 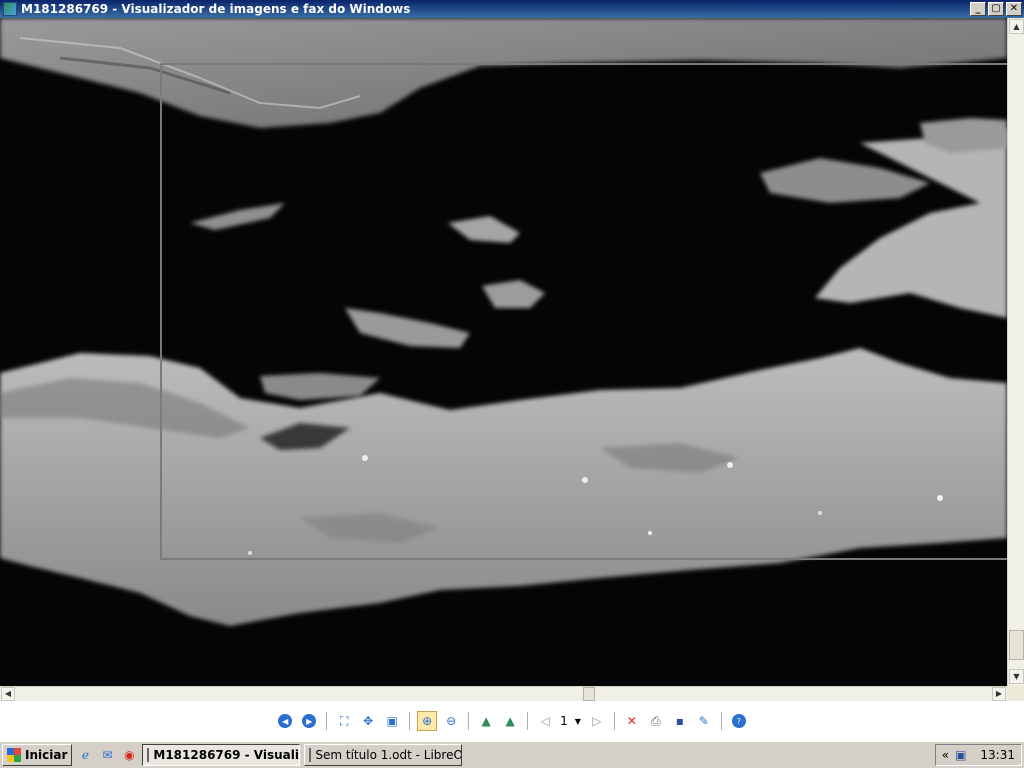 What do you see at coordinates (996, 9) in the screenshot?
I see `maximize-button: ▢` at bounding box center [996, 9].